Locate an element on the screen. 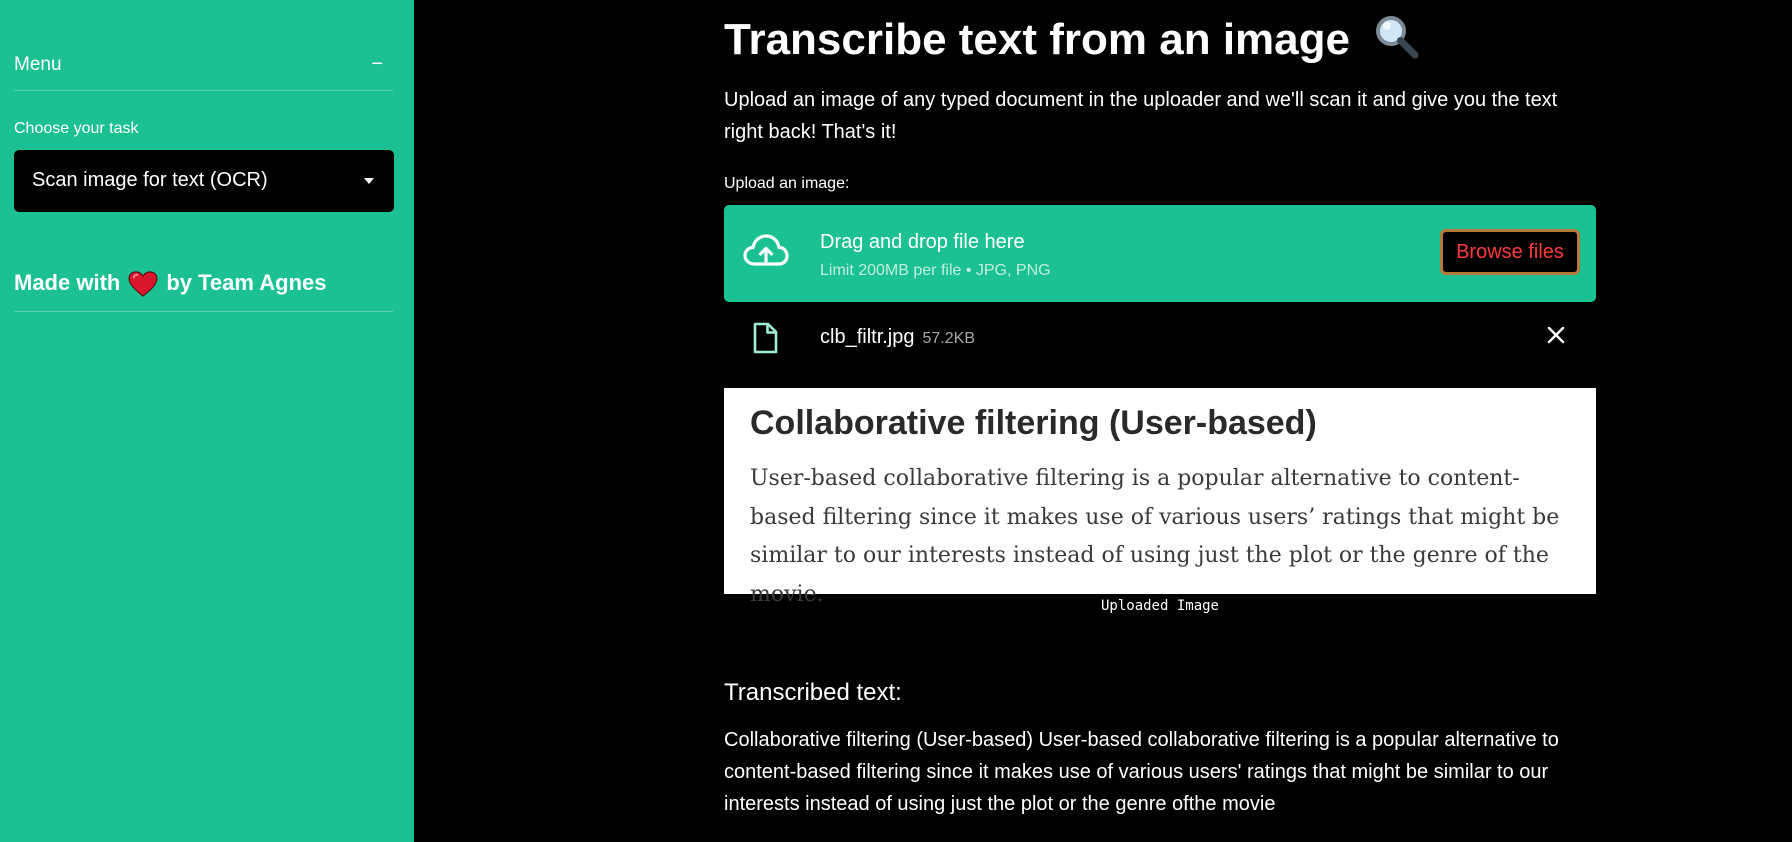  made-with-prefix: Made with is located at coordinates (67, 282).